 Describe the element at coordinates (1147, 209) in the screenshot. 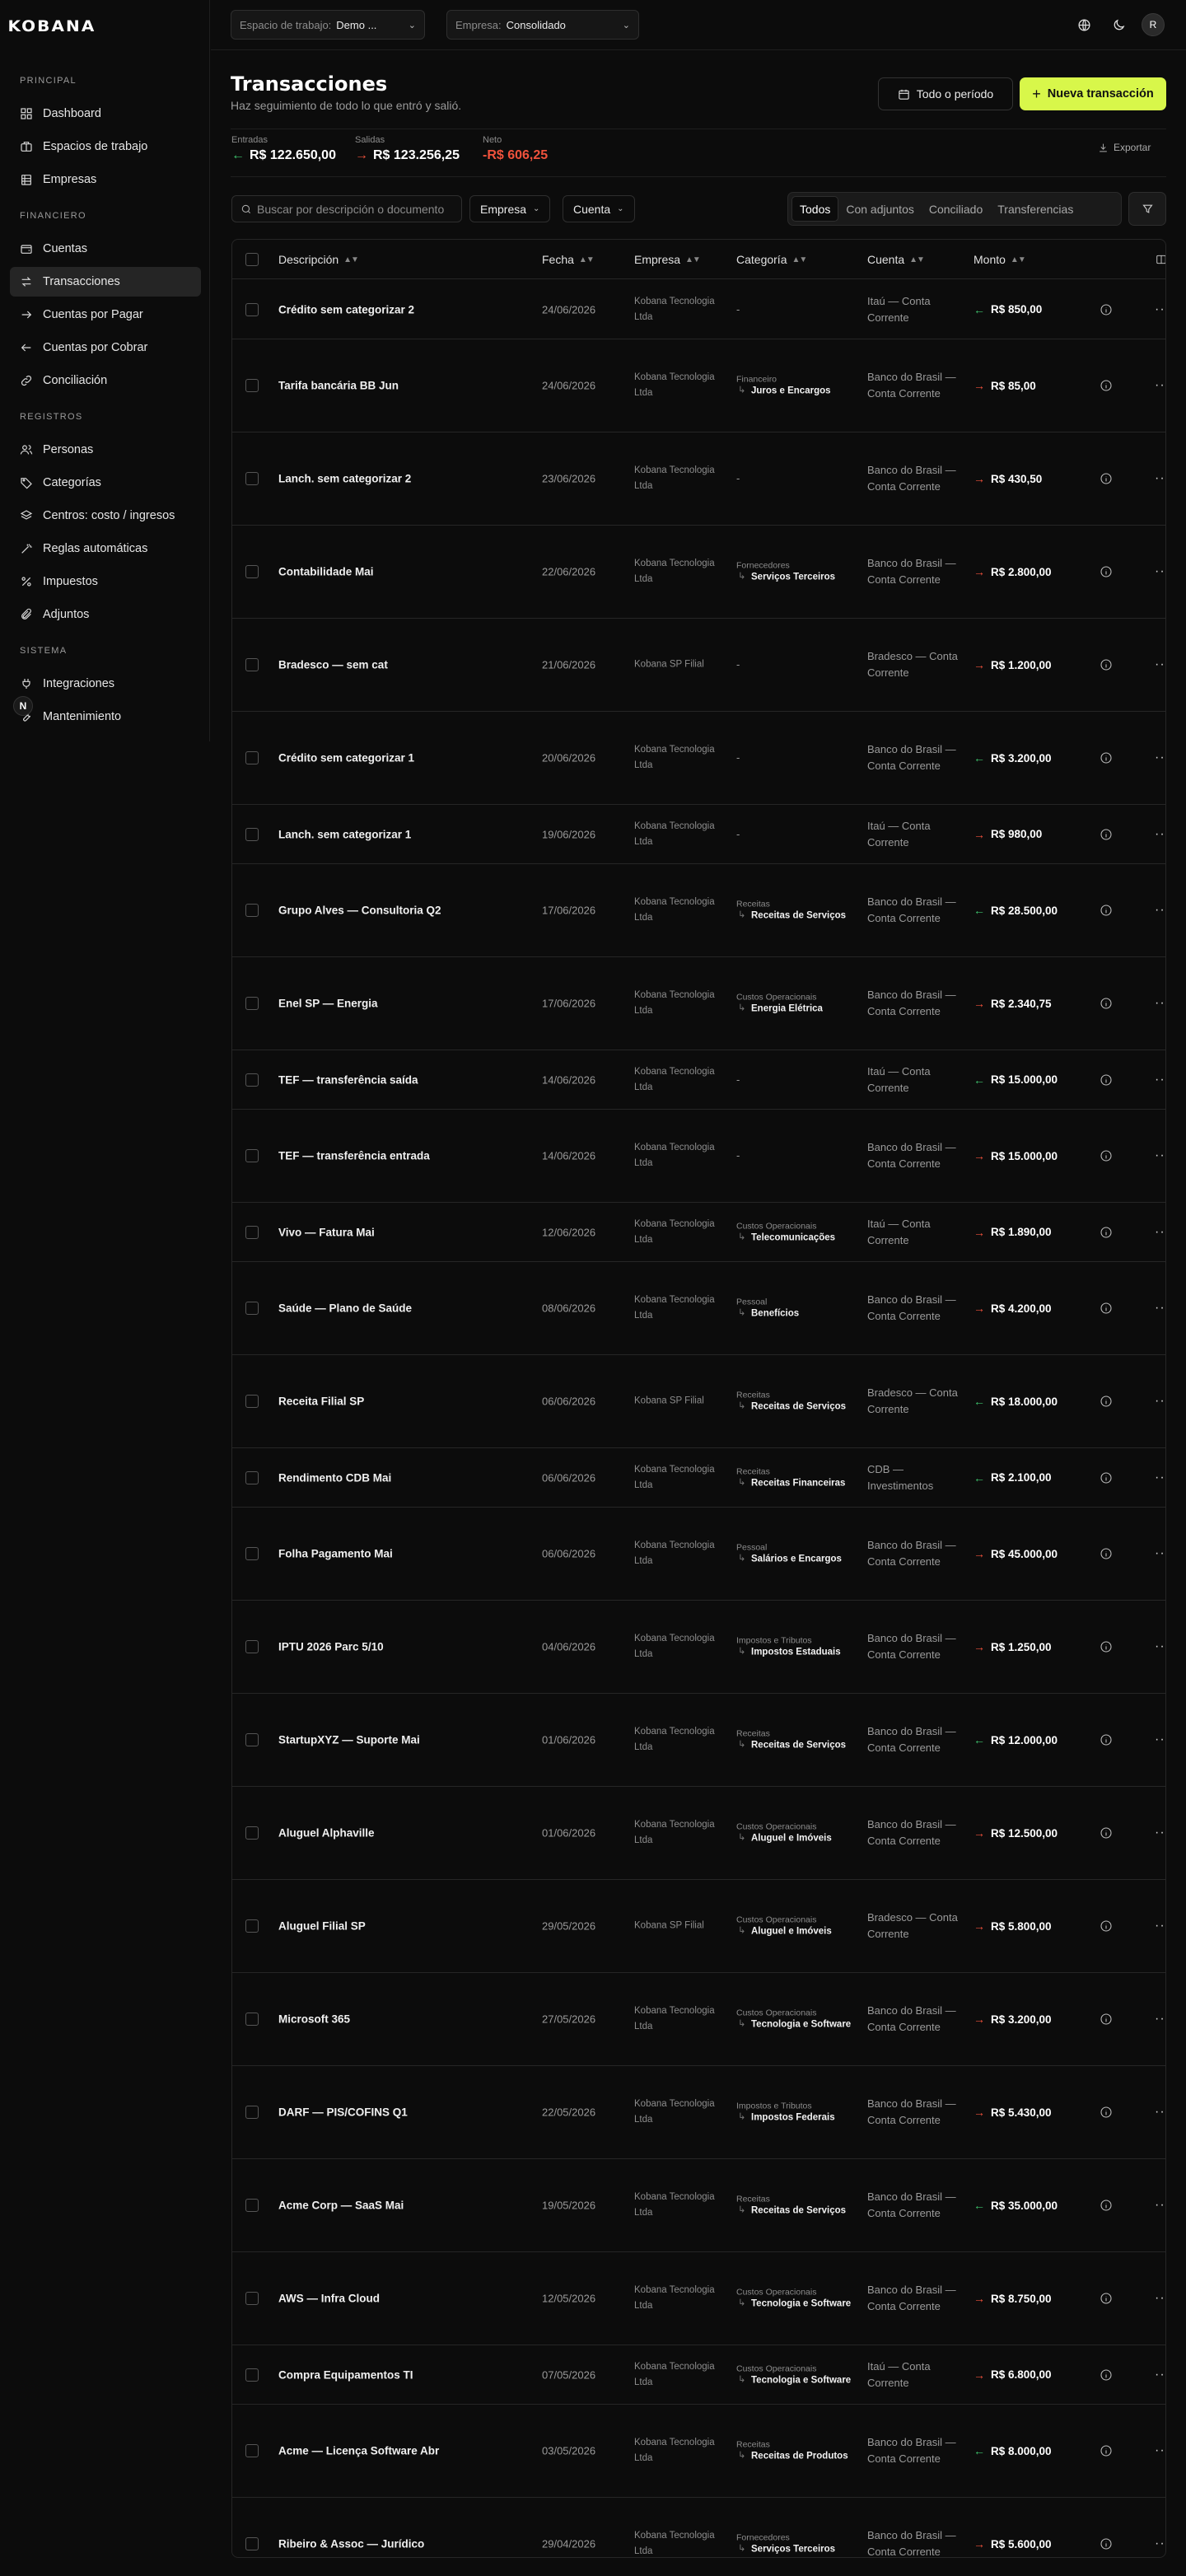

I see `filter-button` at that location.